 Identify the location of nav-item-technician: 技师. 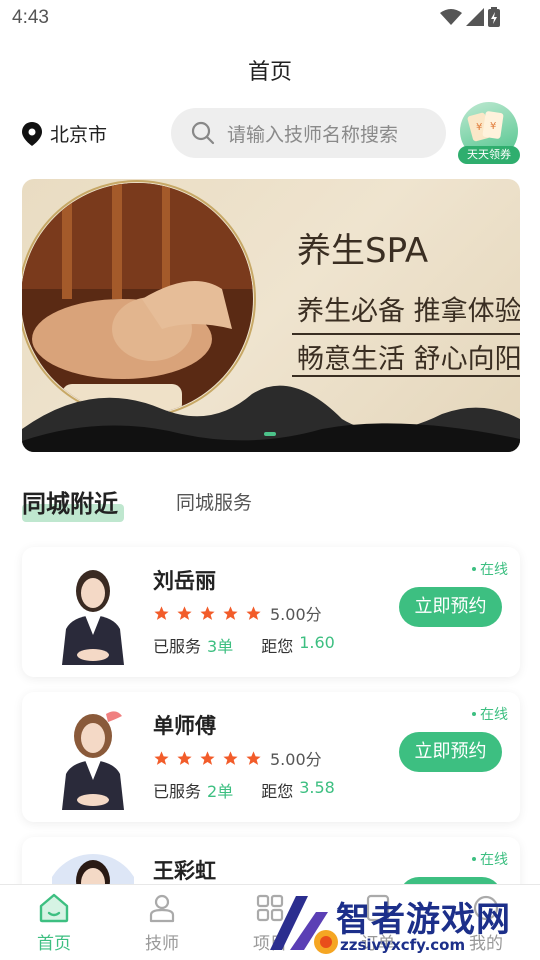
(162, 923).